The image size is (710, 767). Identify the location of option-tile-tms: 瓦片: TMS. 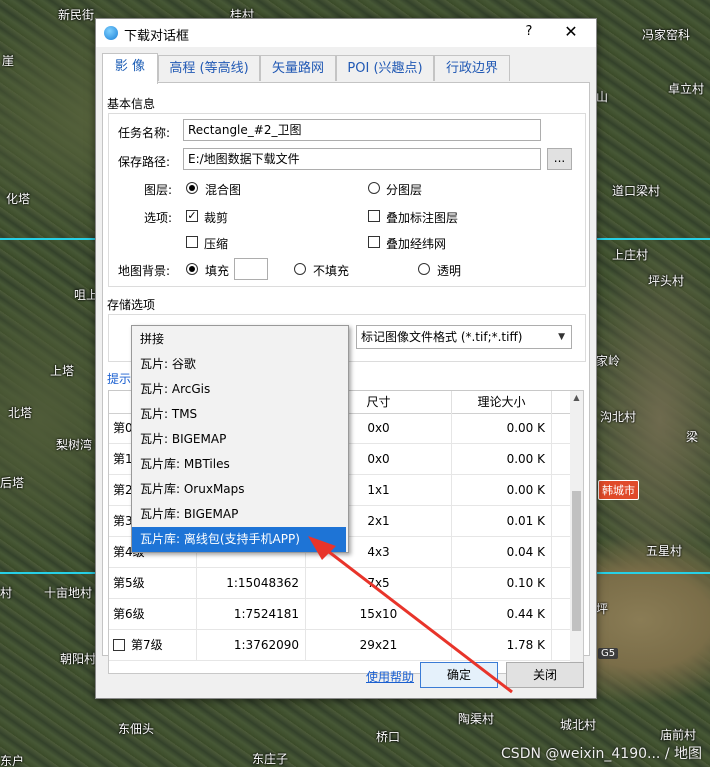
(239, 414).